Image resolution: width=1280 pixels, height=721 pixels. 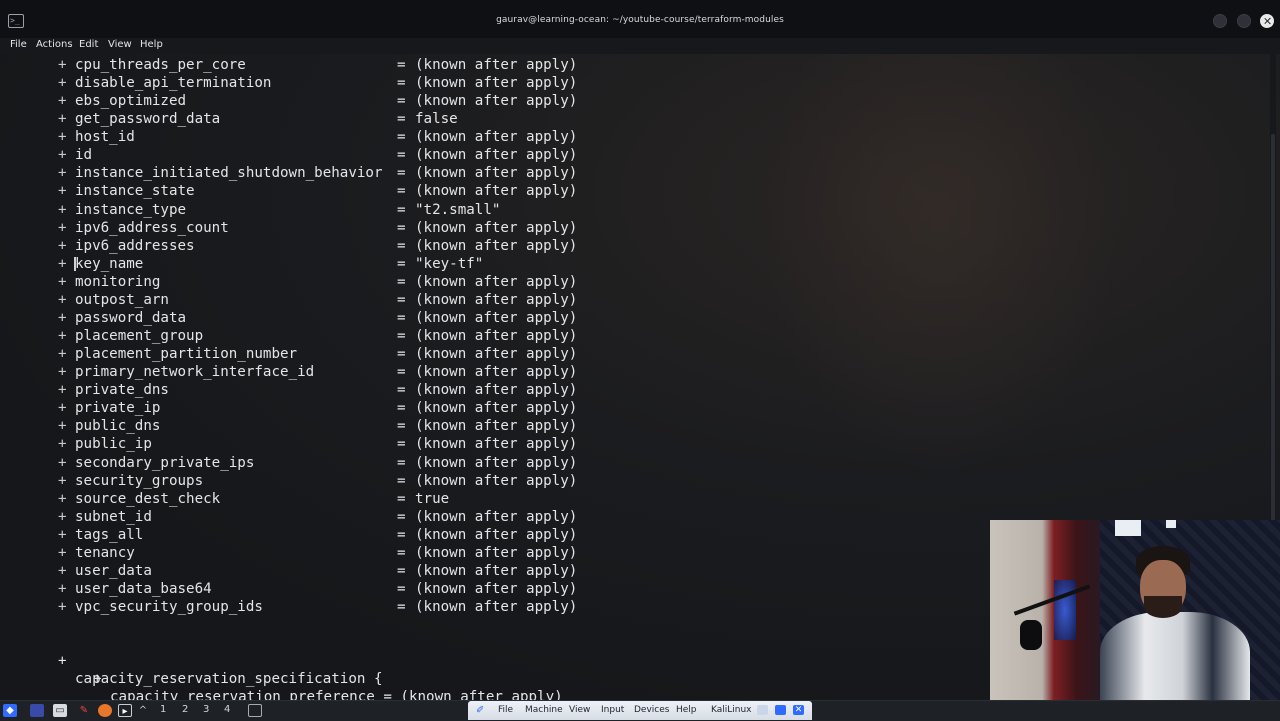 What do you see at coordinates (300, 589) in the screenshot?
I see `attribute-line: + user_data_base64 = (known after apply)` at bounding box center [300, 589].